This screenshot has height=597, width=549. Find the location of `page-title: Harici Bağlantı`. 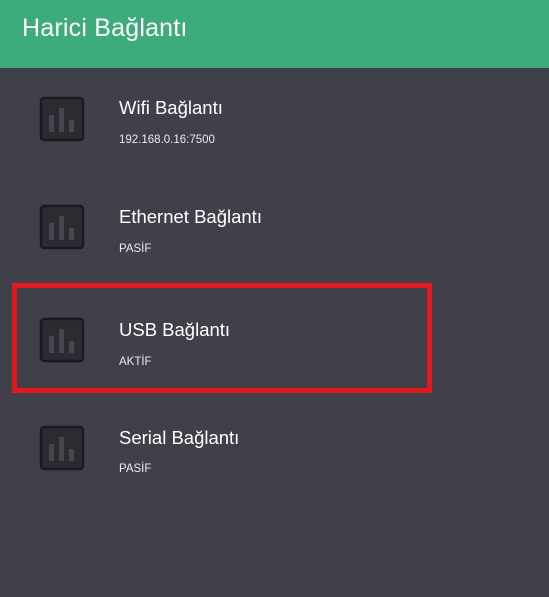

page-title: Harici Bağlantı is located at coordinates (105, 28).